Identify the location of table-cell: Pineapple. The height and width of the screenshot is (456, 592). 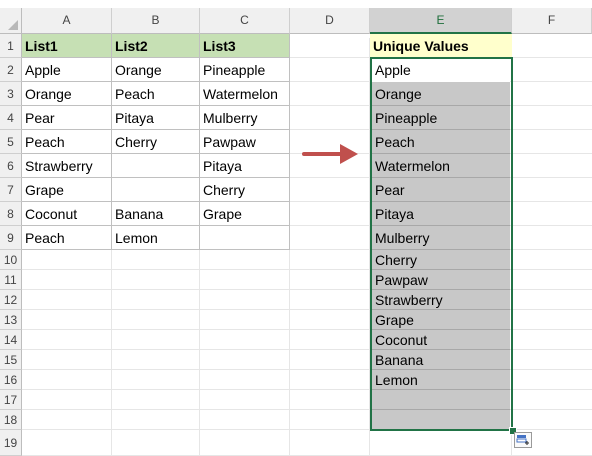
(245, 70).